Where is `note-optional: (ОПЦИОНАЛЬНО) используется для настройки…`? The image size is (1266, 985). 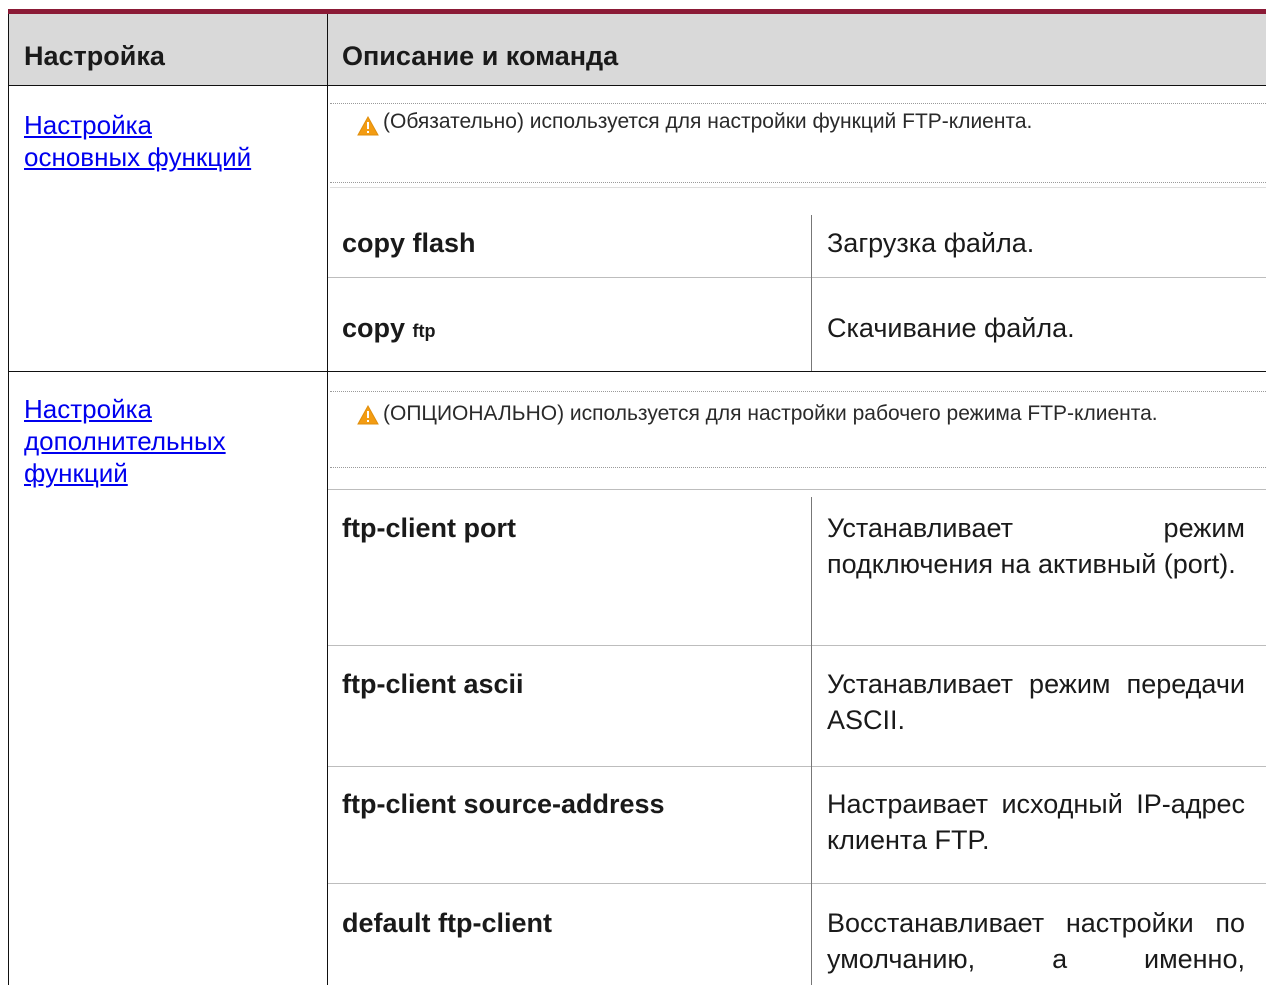
note-optional: (ОПЦИОНАЛЬНО) используется для настройки… is located at coordinates (770, 413).